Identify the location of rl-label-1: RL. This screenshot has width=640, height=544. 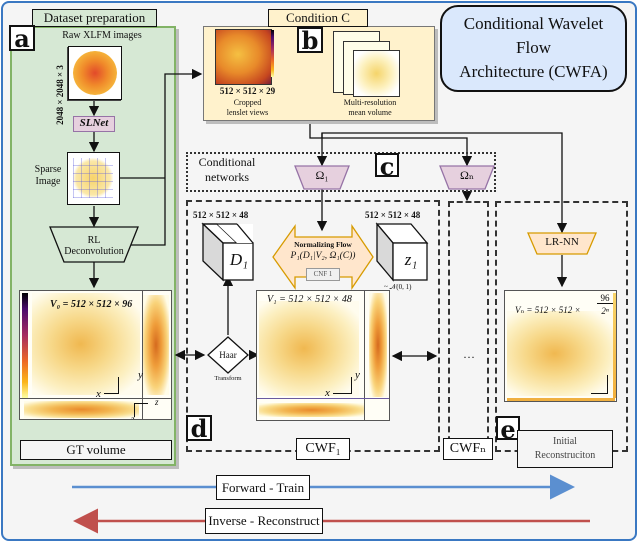
(94, 240).